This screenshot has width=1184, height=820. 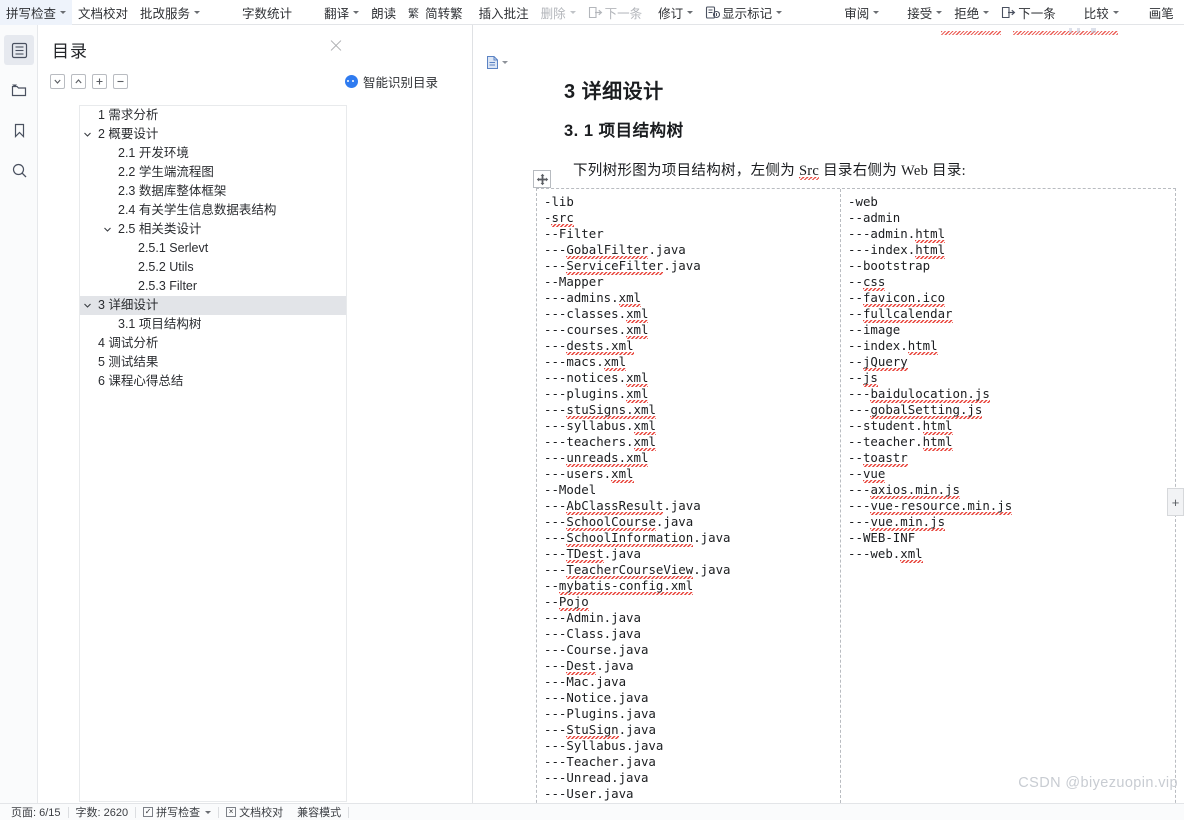 What do you see at coordinates (504, 12) in the screenshot?
I see `insert-comment-button: 插入批注` at bounding box center [504, 12].